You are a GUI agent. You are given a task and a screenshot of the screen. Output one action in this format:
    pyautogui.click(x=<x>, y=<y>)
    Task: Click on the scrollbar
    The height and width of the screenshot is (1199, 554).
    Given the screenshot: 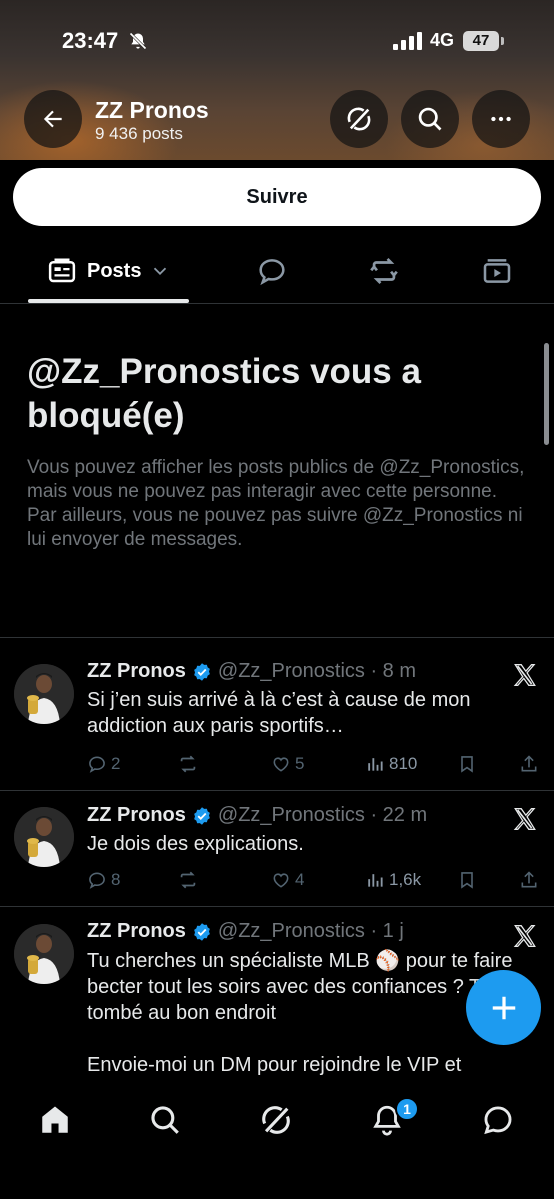 What is the action you would take?
    pyautogui.click(x=546, y=394)
    